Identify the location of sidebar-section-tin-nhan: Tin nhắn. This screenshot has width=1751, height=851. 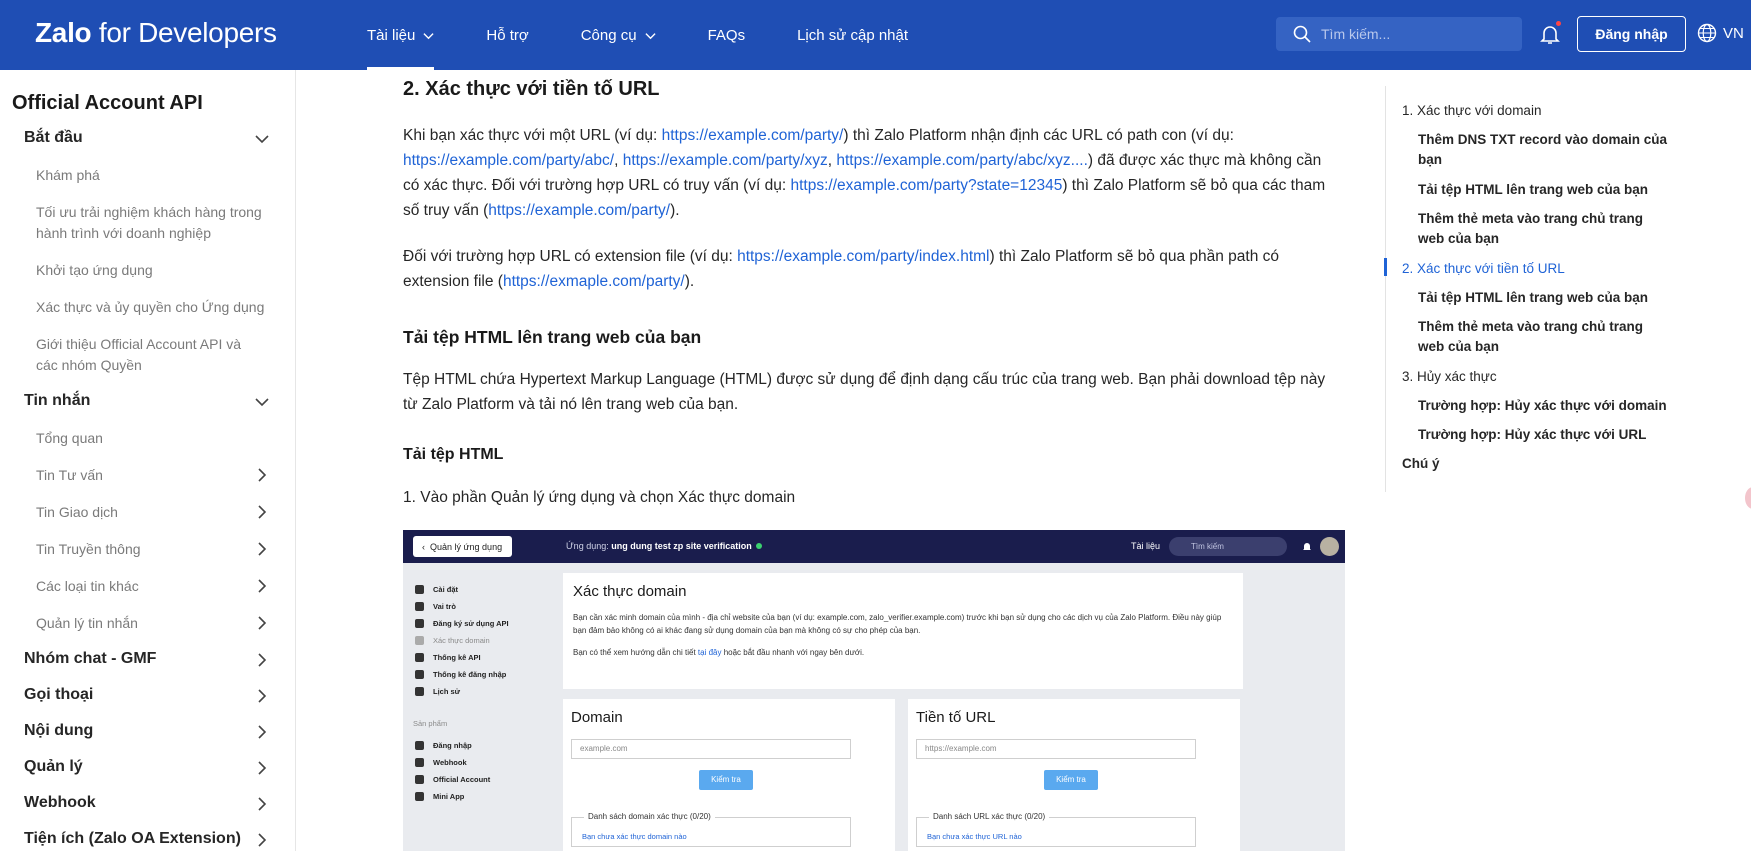
(147, 401).